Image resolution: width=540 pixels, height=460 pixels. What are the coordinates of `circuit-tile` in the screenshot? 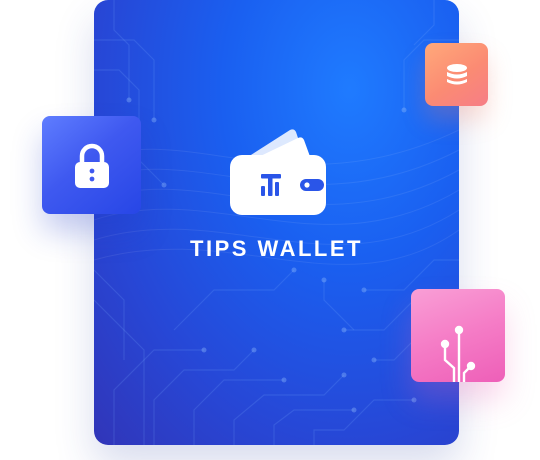 It's located at (458, 335).